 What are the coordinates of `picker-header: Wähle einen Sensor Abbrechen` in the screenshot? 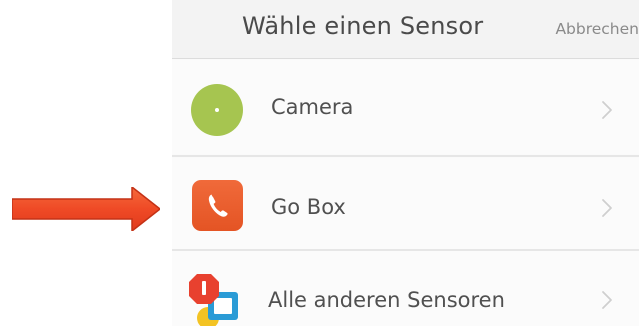 It's located at (405, 29).